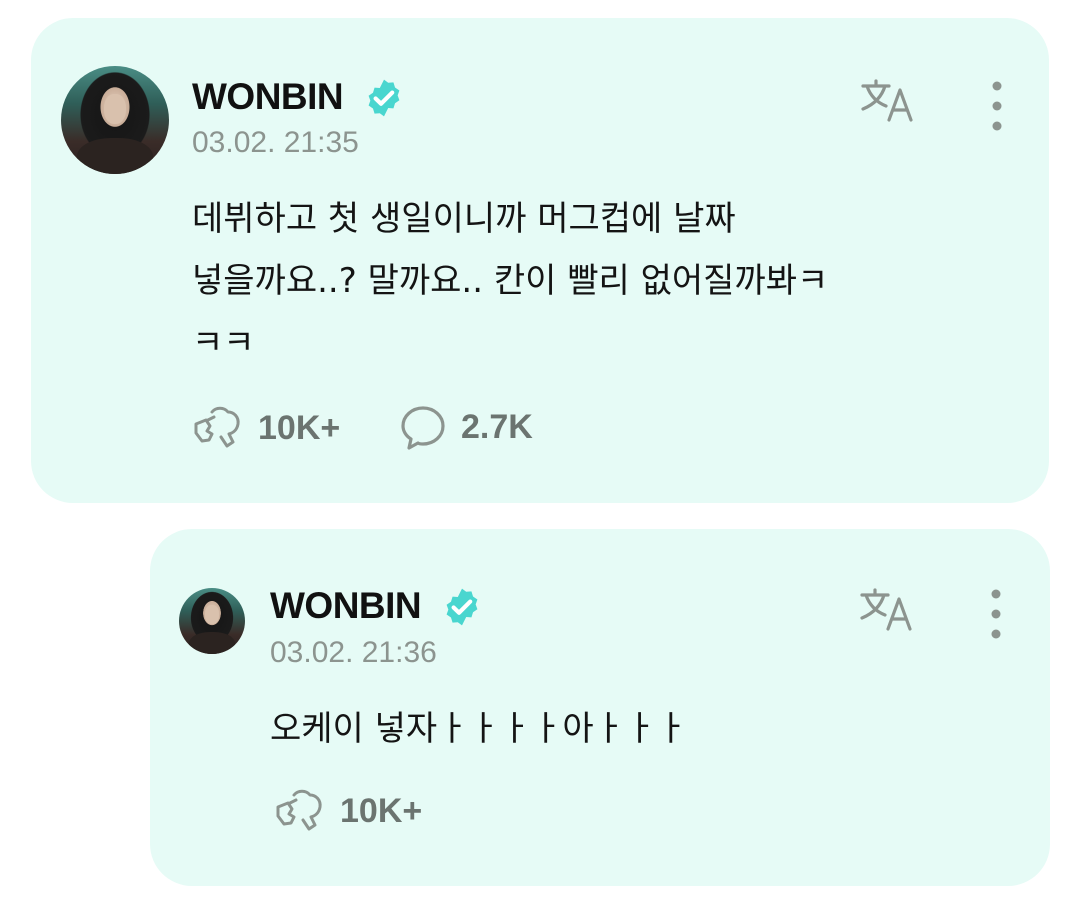  Describe the element at coordinates (479, 729) in the screenshot. I see `post-text: 오케이 넣자ㅏㅏㅏㅏ아ㅏㅏㅏ` at that location.